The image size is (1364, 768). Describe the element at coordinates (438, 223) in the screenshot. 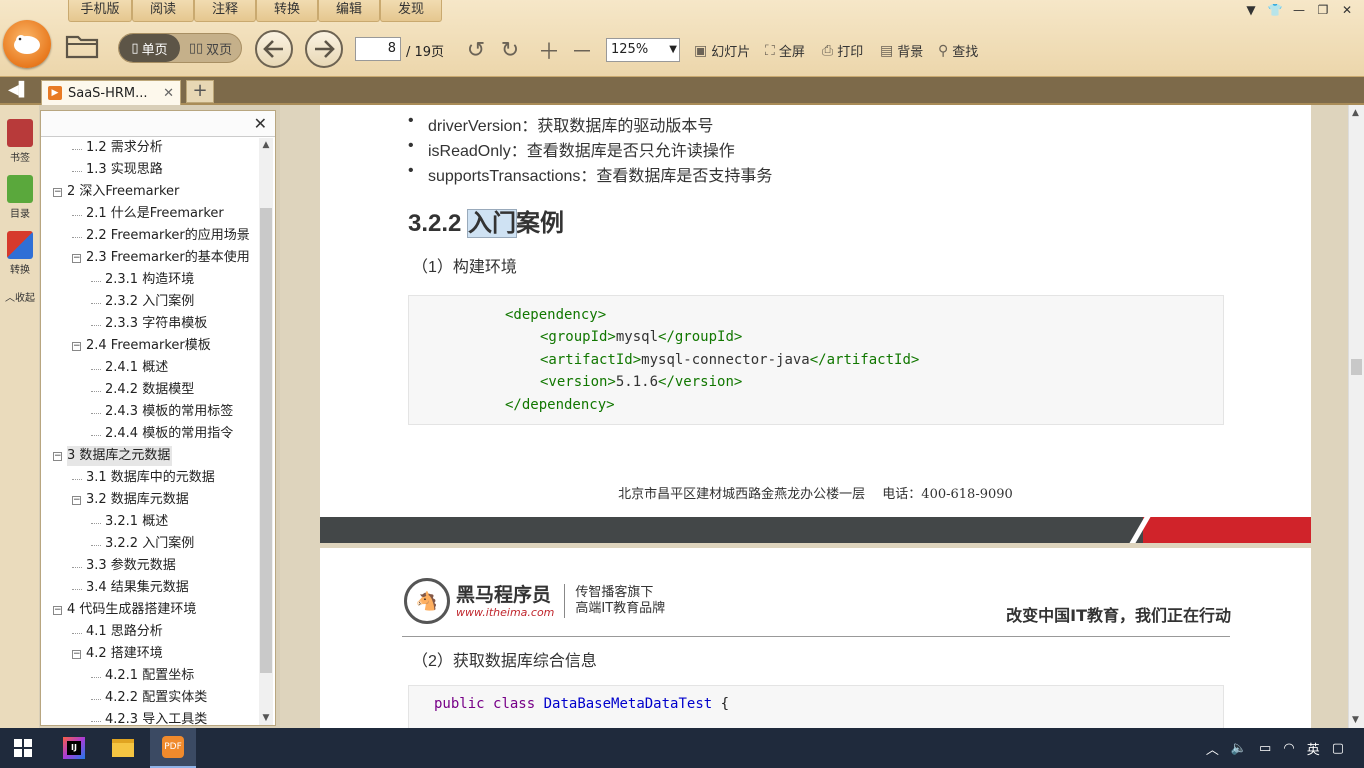

I see `heading-number: 3.2.2` at that location.